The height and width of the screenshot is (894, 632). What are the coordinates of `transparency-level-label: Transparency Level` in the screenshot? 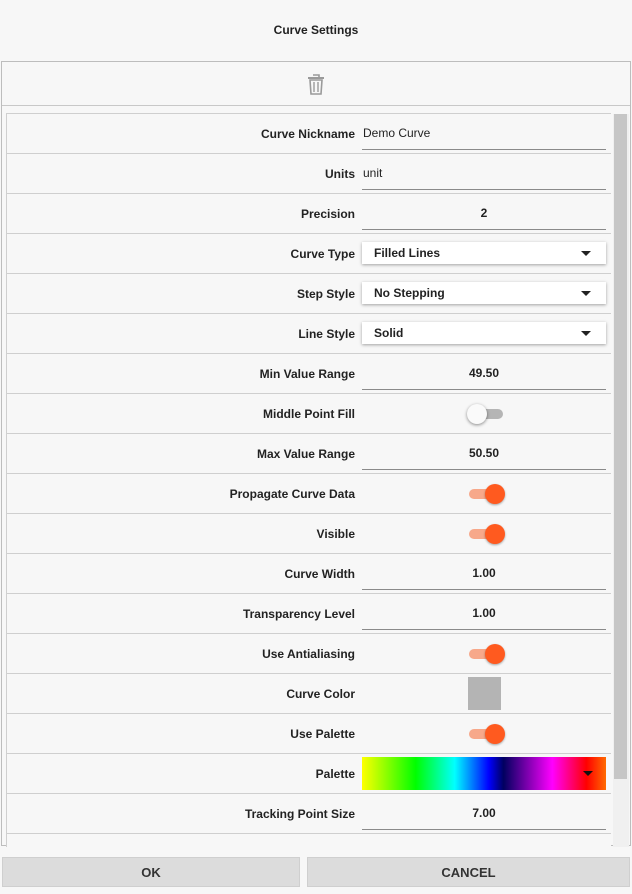 It's located at (298, 614).